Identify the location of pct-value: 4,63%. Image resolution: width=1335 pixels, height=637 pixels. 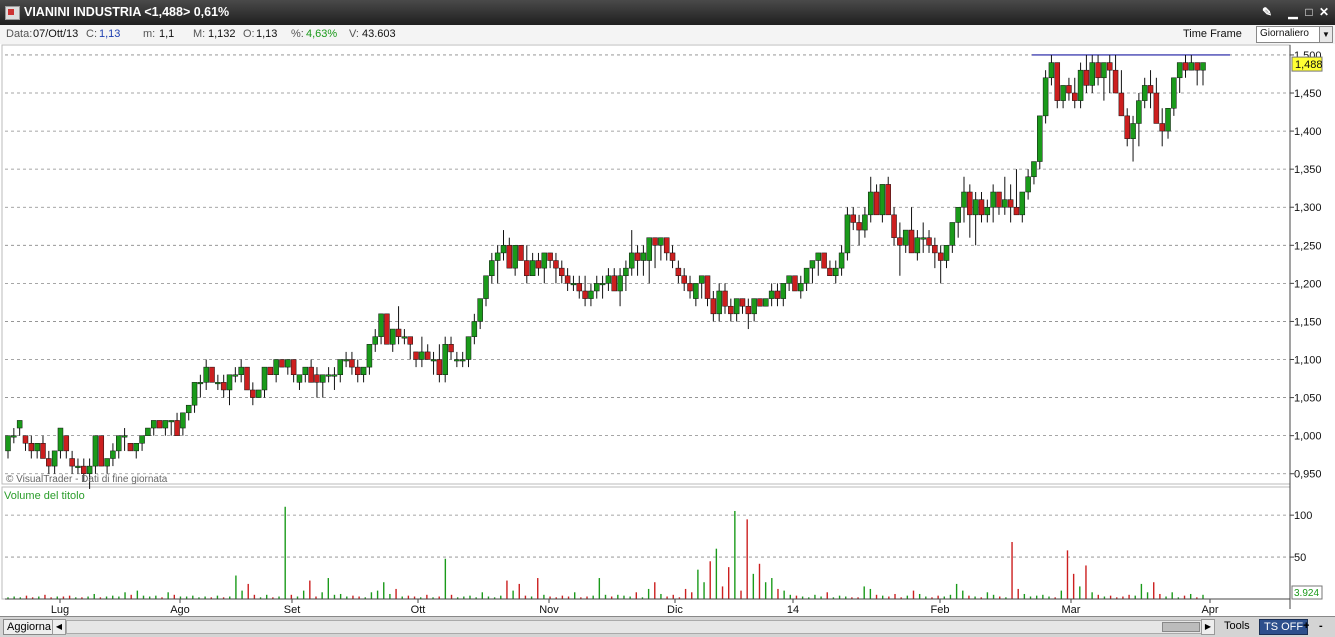
(322, 34).